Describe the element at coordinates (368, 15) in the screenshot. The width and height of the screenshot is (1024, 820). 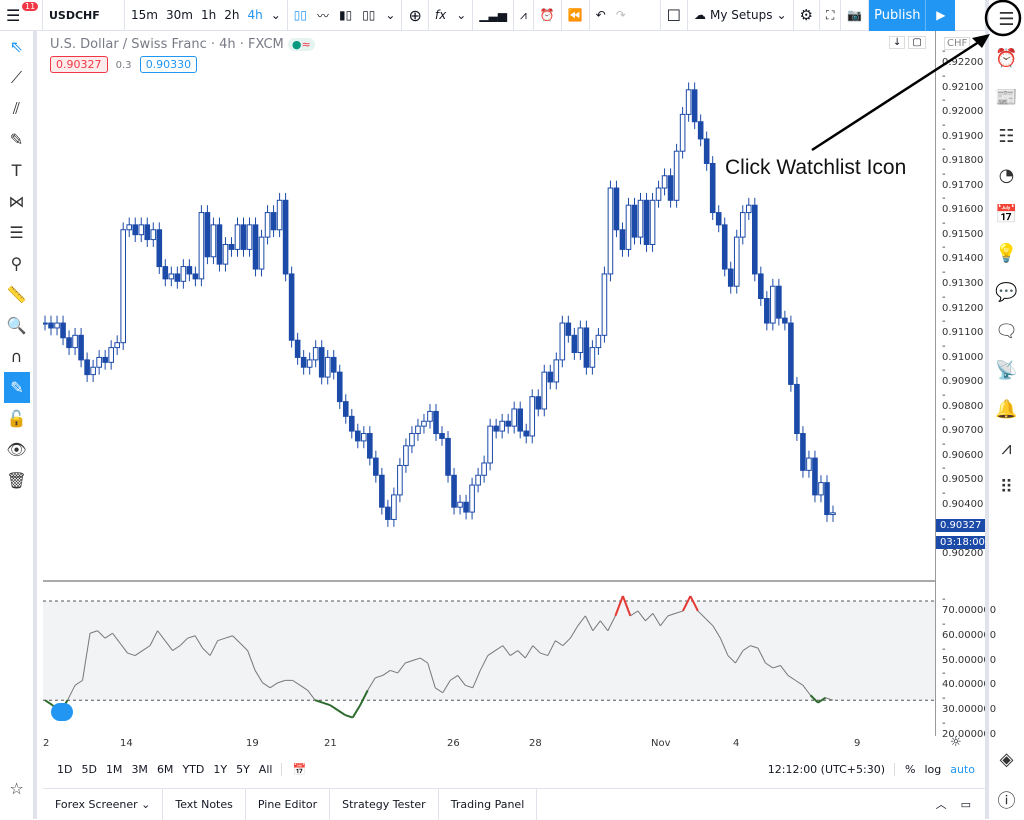
I see `heikin-icon: ▯▯` at that location.